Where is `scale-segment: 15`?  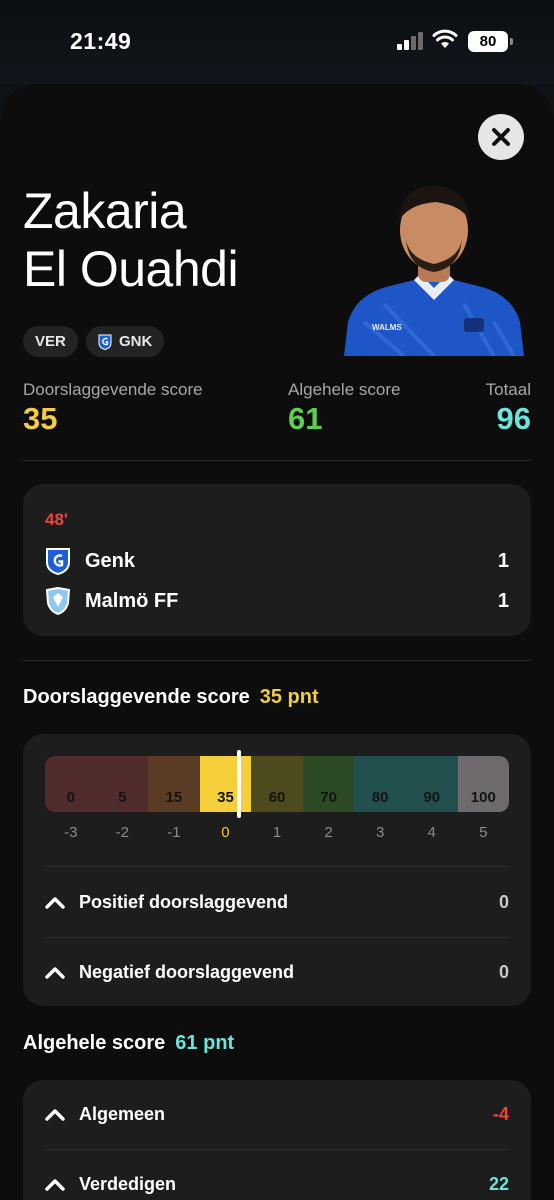
scale-segment: 15 is located at coordinates (174, 784).